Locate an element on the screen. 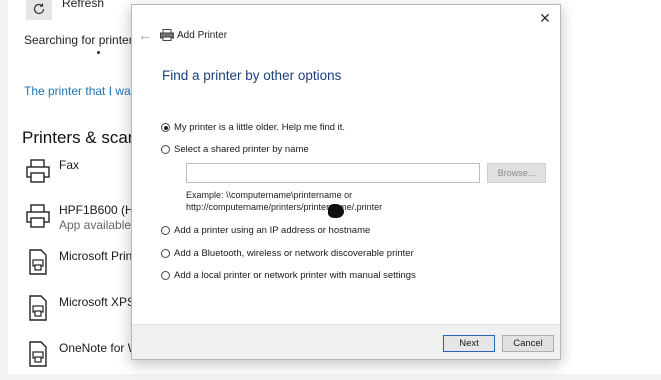 This screenshot has width=661, height=380. refresh-label: Refresh is located at coordinates (83, 5).